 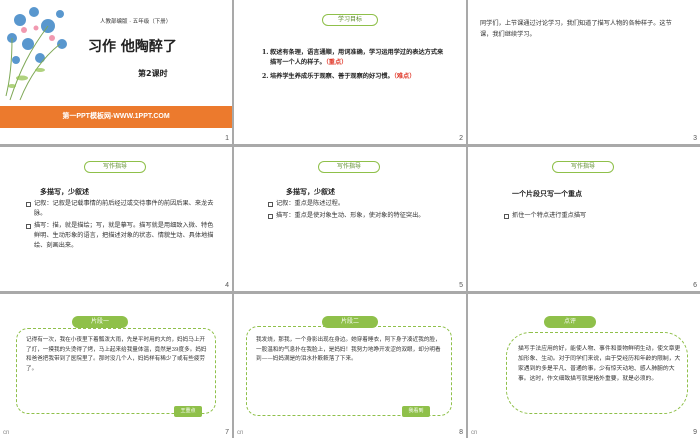 I want to click on bullet-item: 记叙：重点是陈述过程。, so click(x=358, y=204).